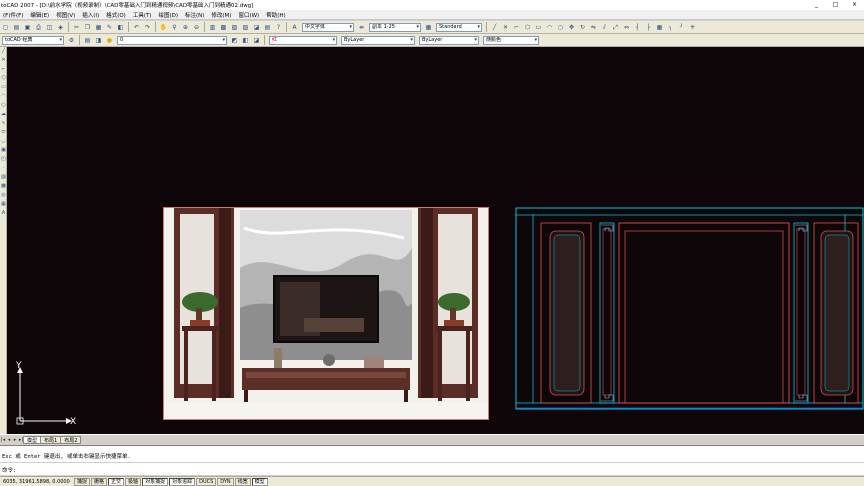 This screenshot has width=864, height=486. What do you see at coordinates (143, 15) in the screenshot?
I see `menu-tools: 工具(T)` at bounding box center [143, 15].